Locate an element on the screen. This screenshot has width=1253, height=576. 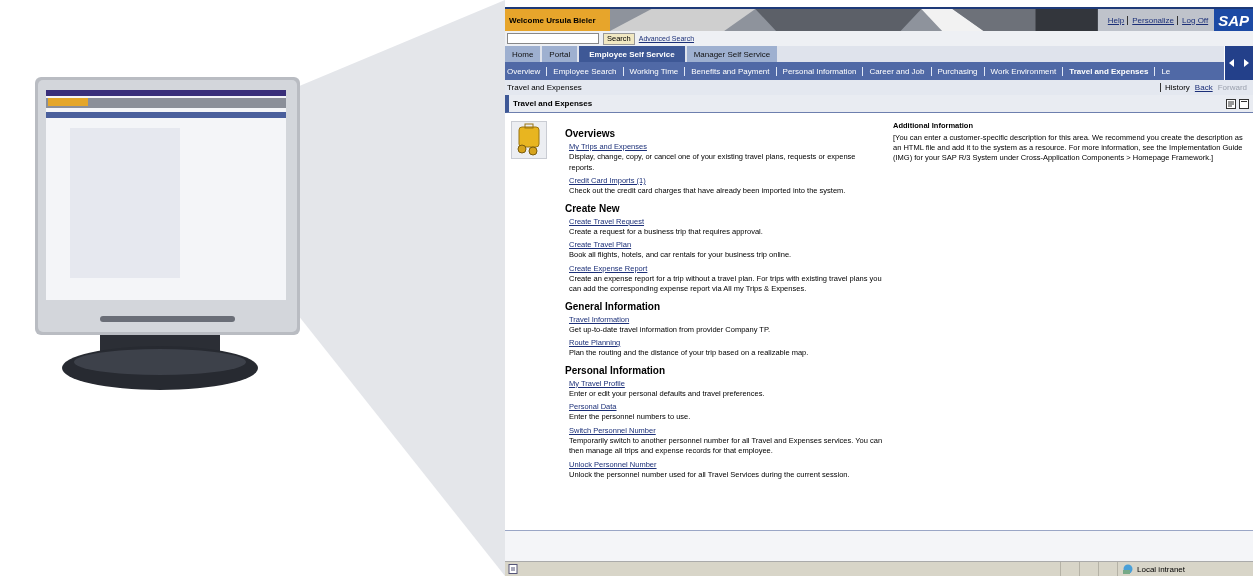
section-heading: Overviews is located at coordinates (591, 133).